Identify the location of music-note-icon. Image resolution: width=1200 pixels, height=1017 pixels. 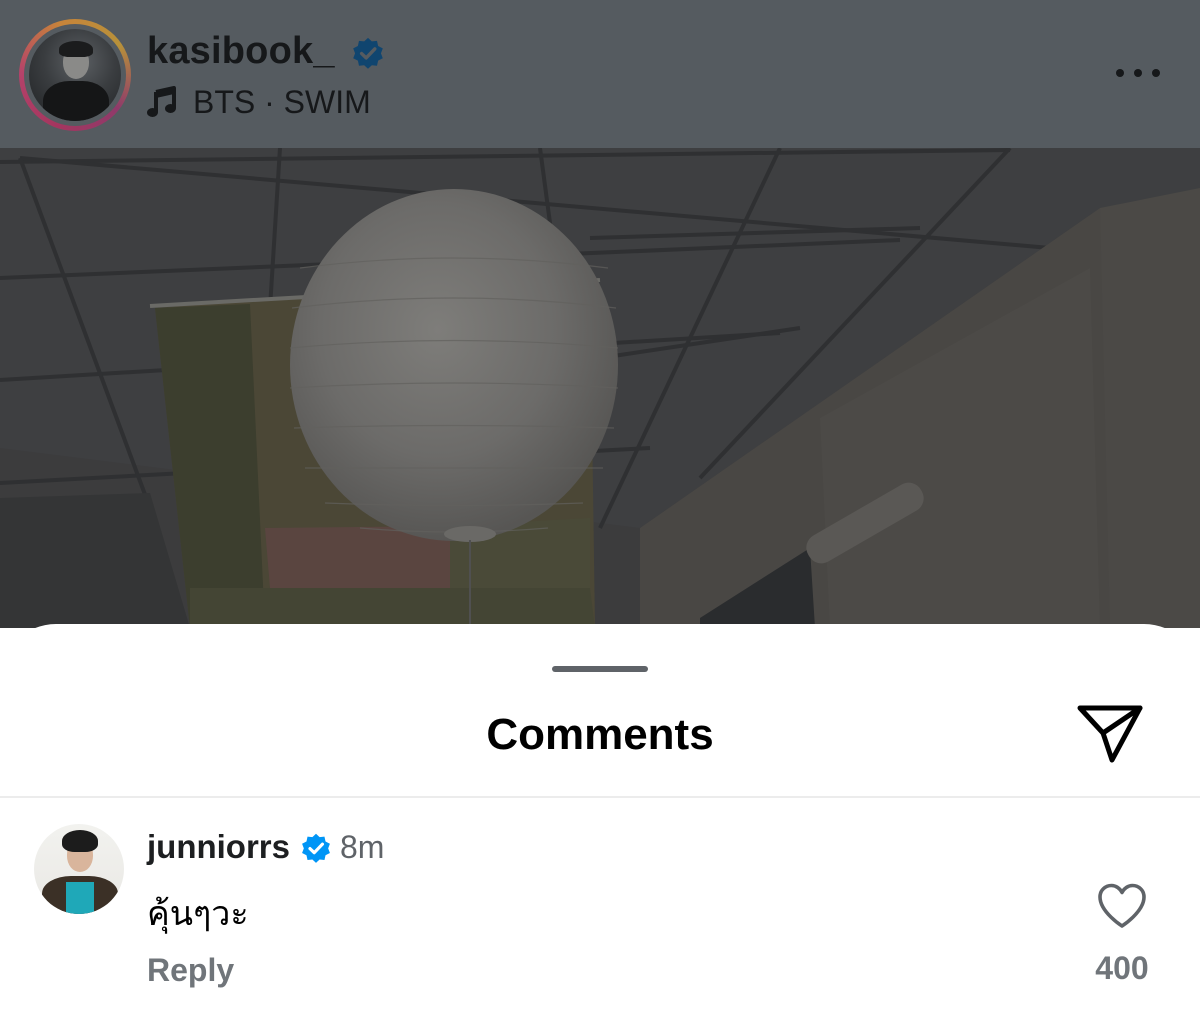
(161, 101).